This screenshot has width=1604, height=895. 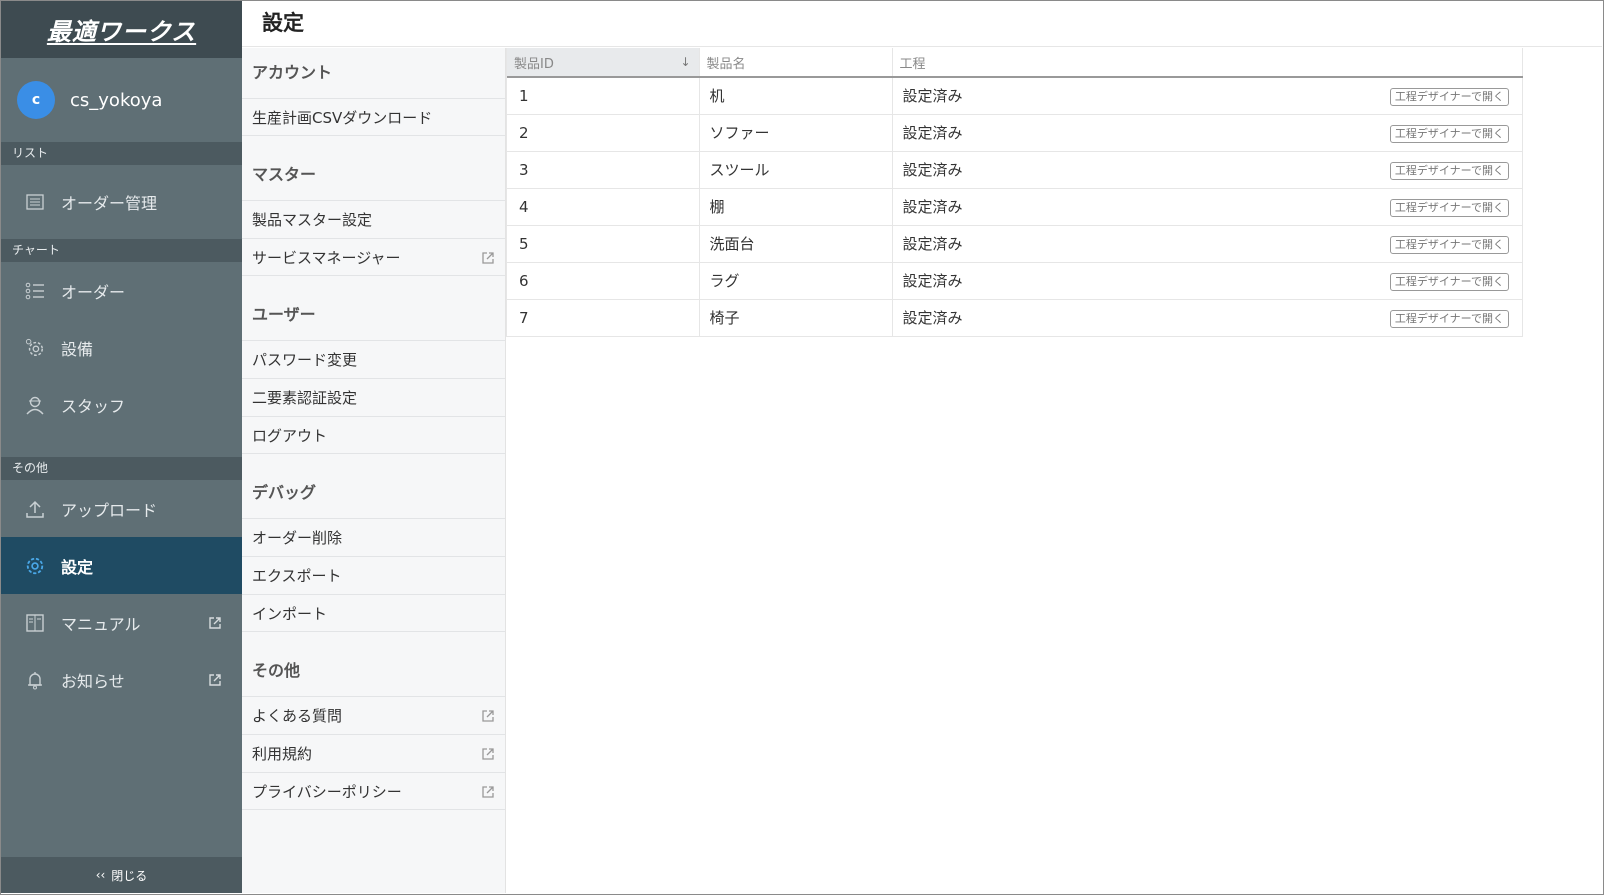 What do you see at coordinates (297, 538) in the screenshot?
I see `menu-item-label: オーダー削除` at bounding box center [297, 538].